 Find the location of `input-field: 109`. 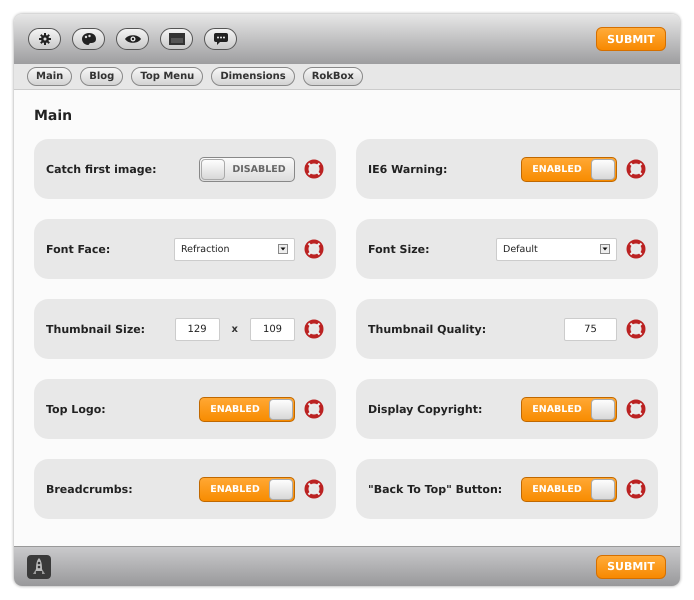

input-field: 109 is located at coordinates (272, 329).